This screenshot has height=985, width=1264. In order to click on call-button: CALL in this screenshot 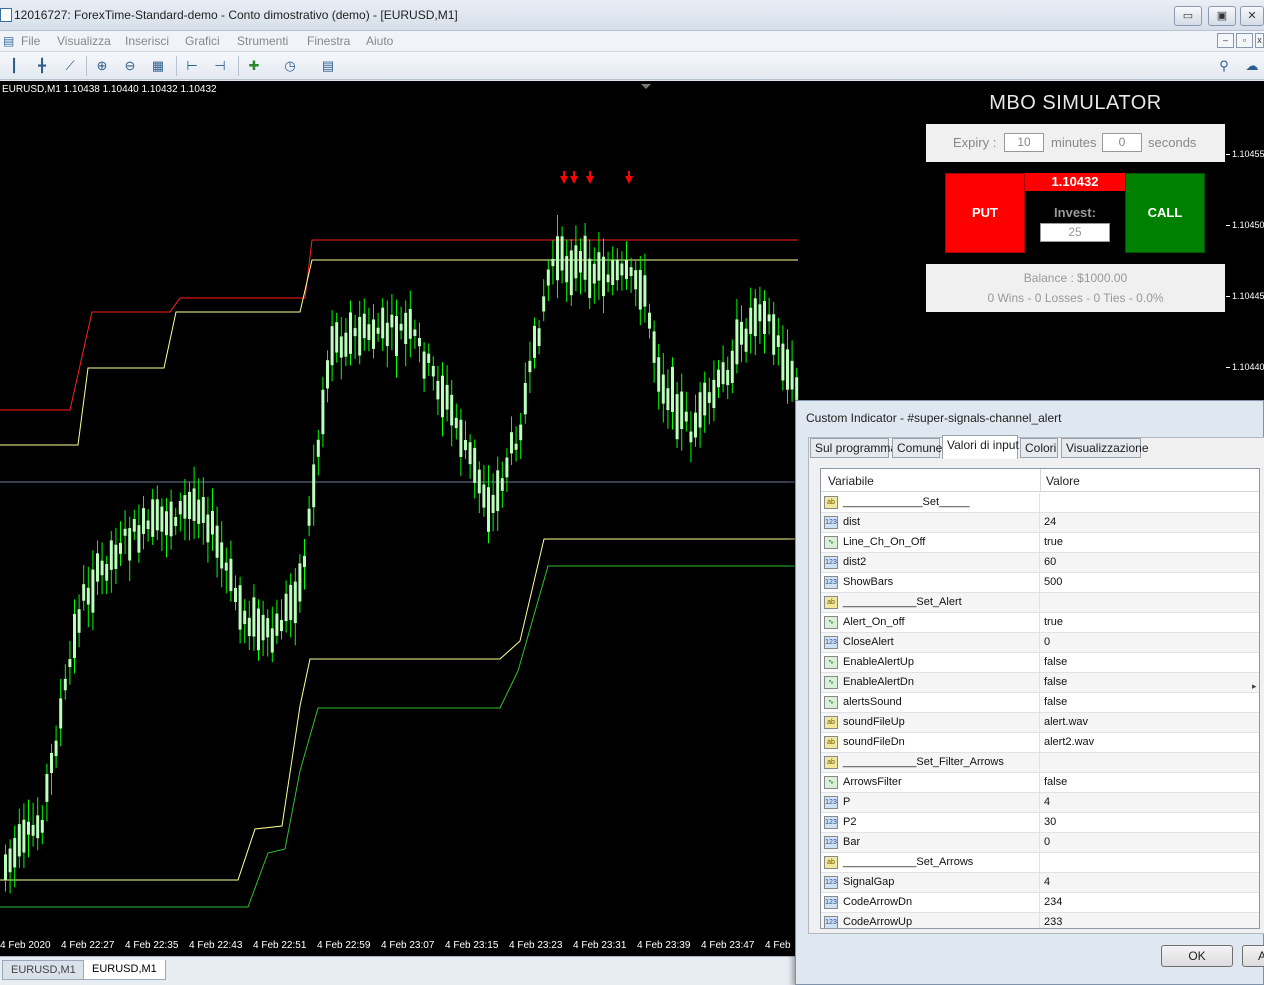, I will do `click(1165, 213)`.